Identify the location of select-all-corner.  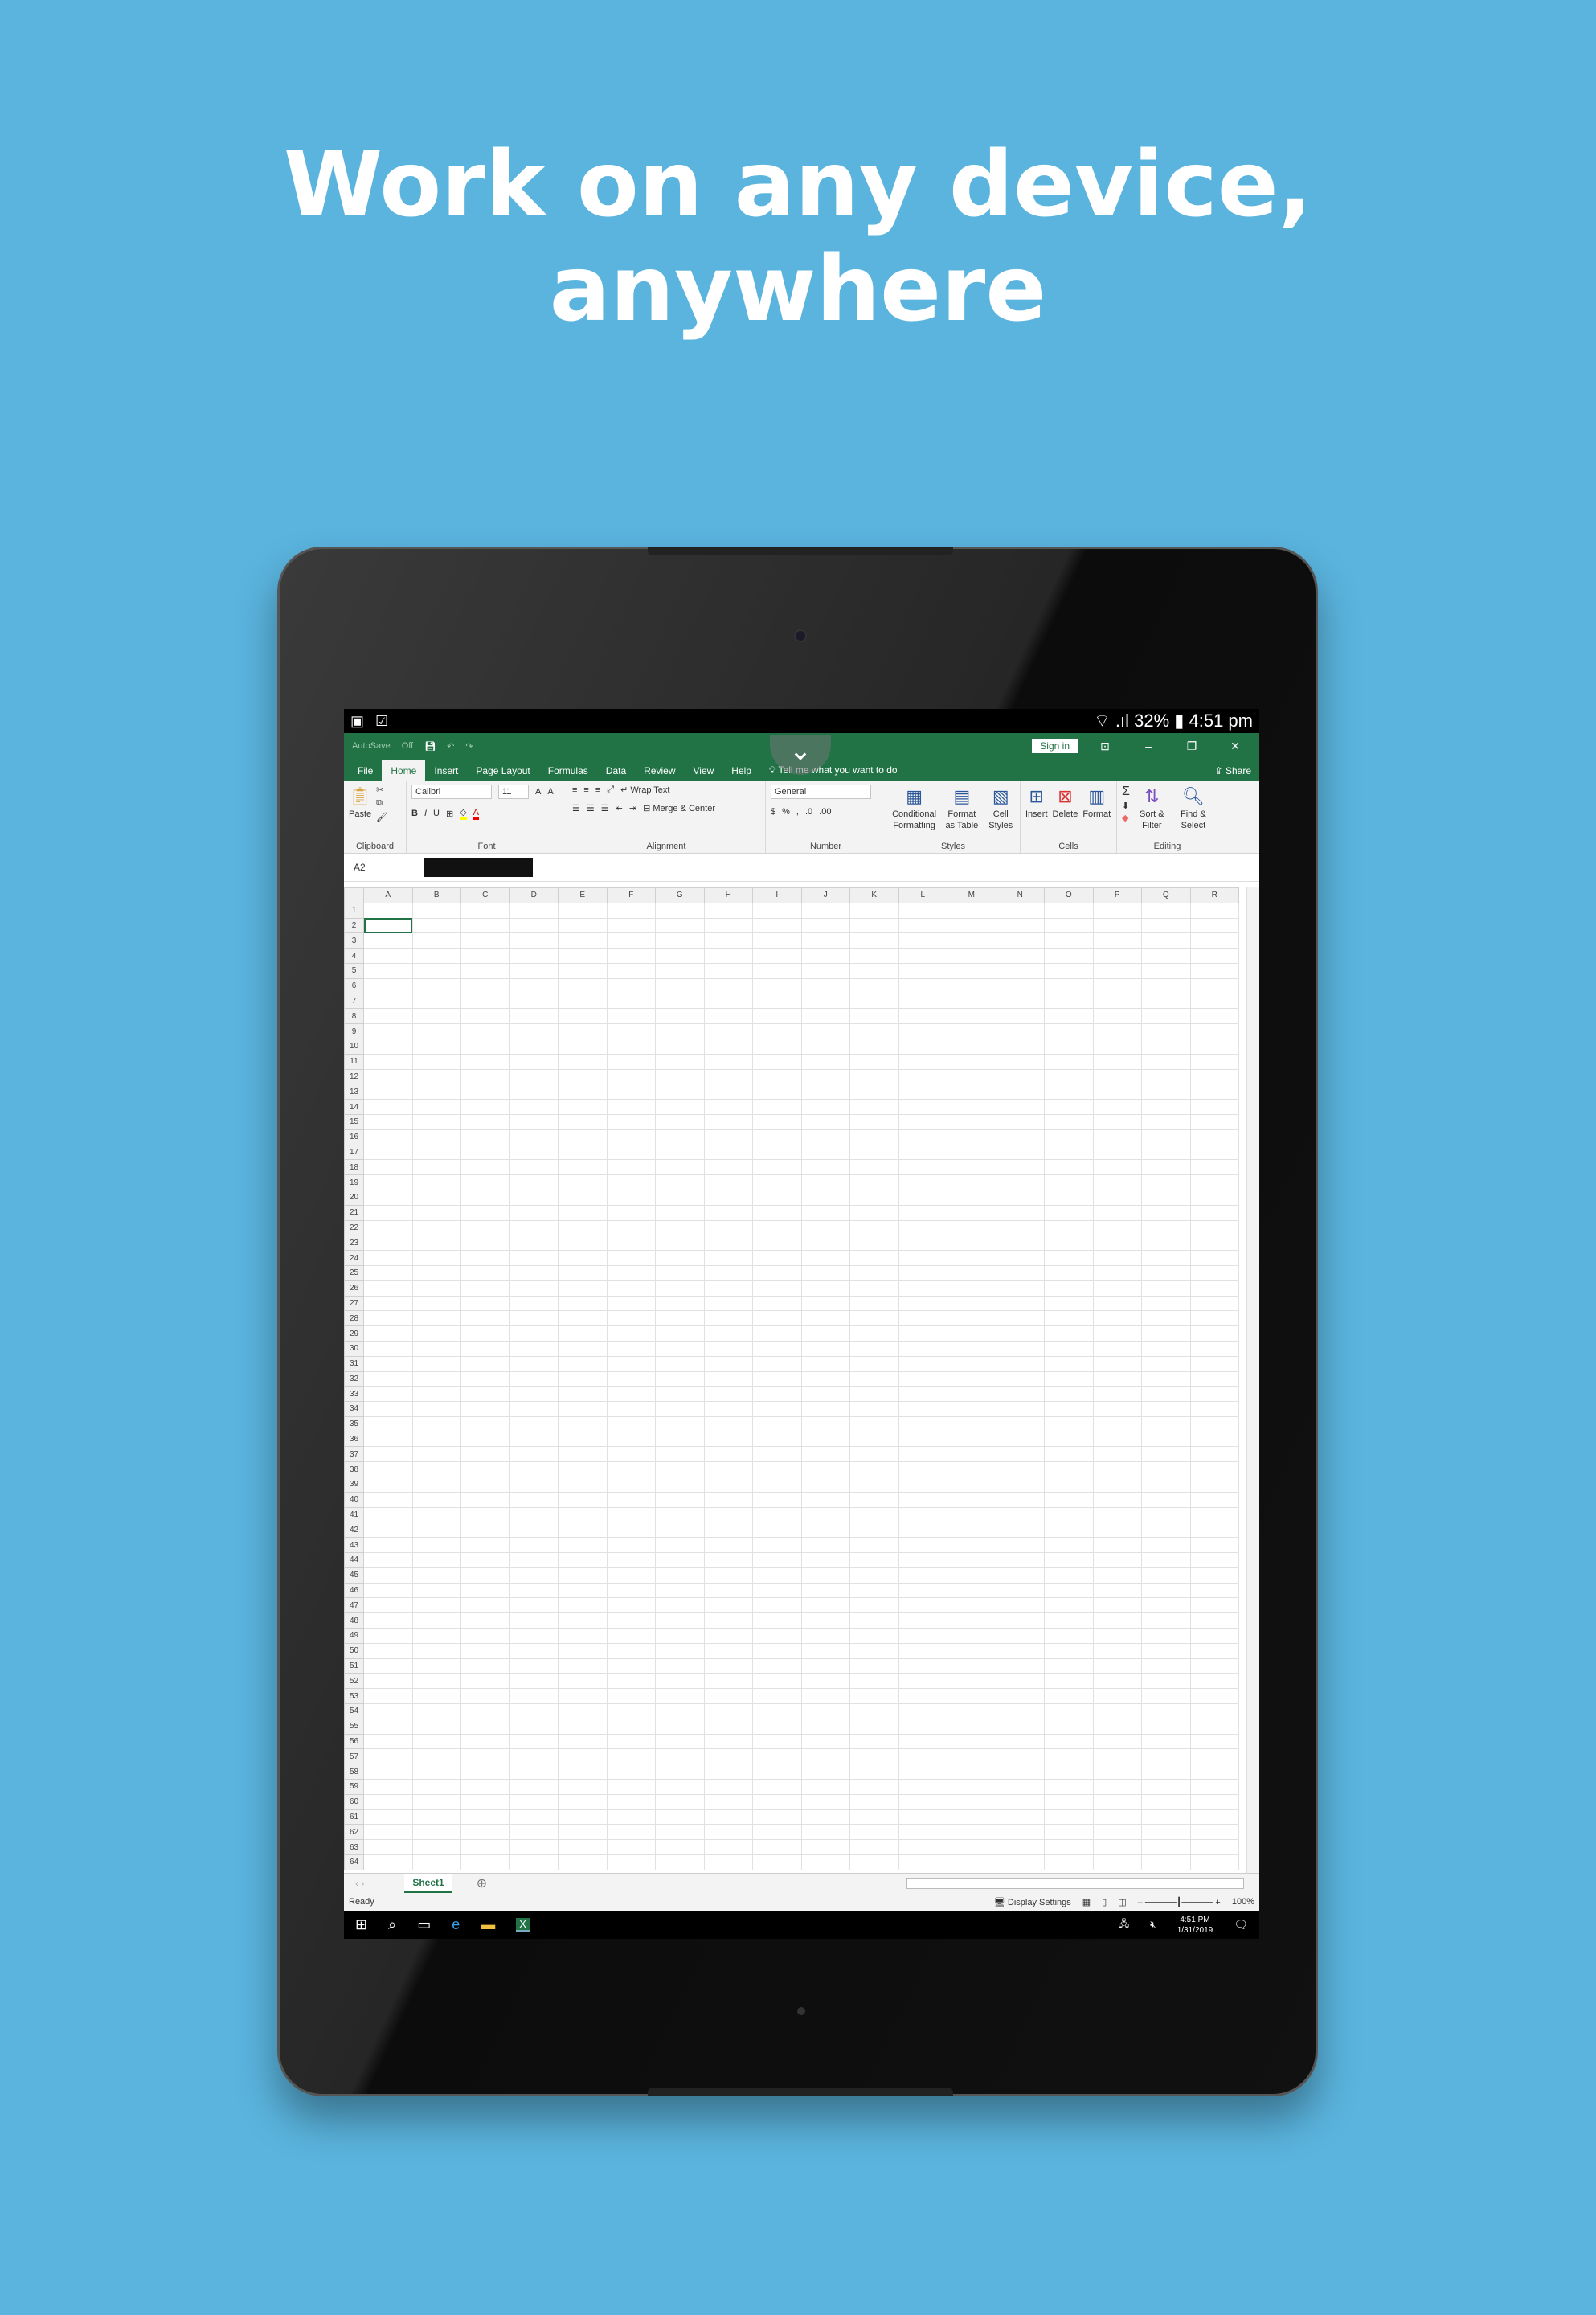
(354, 895).